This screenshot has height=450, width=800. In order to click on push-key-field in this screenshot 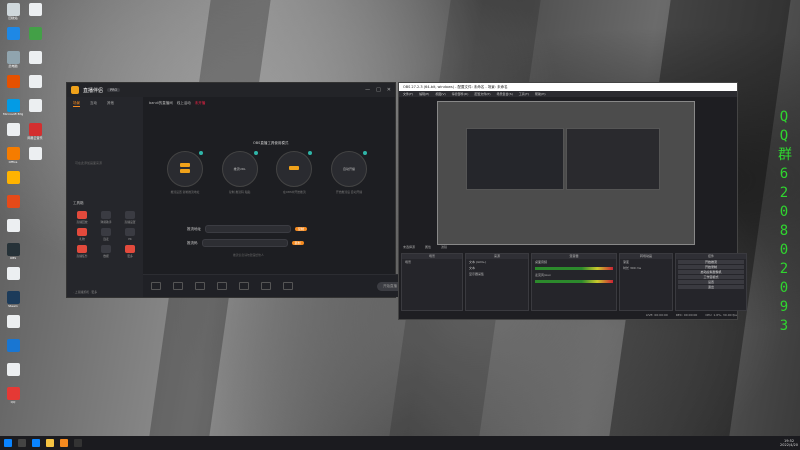, I will do `click(244, 243)`.